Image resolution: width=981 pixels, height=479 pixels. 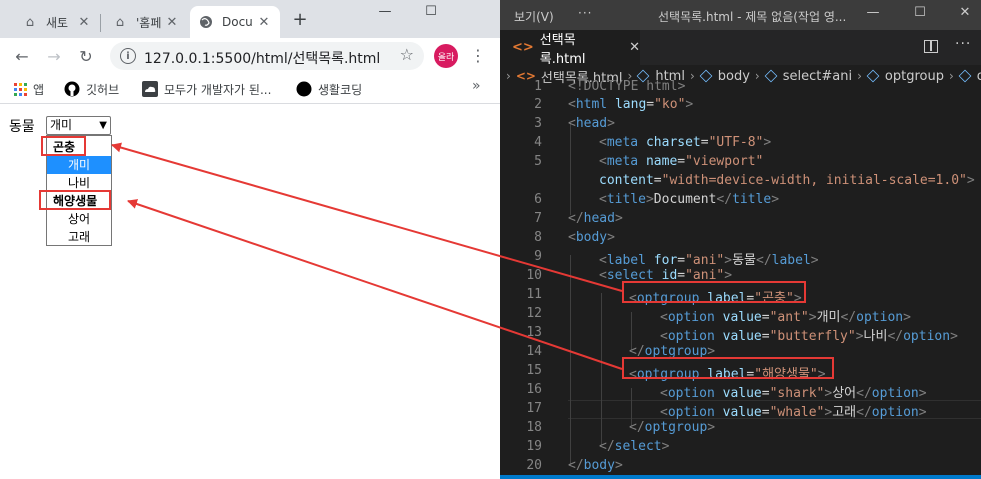 What do you see at coordinates (538, 161) in the screenshot?
I see `line-number: 5` at bounding box center [538, 161].